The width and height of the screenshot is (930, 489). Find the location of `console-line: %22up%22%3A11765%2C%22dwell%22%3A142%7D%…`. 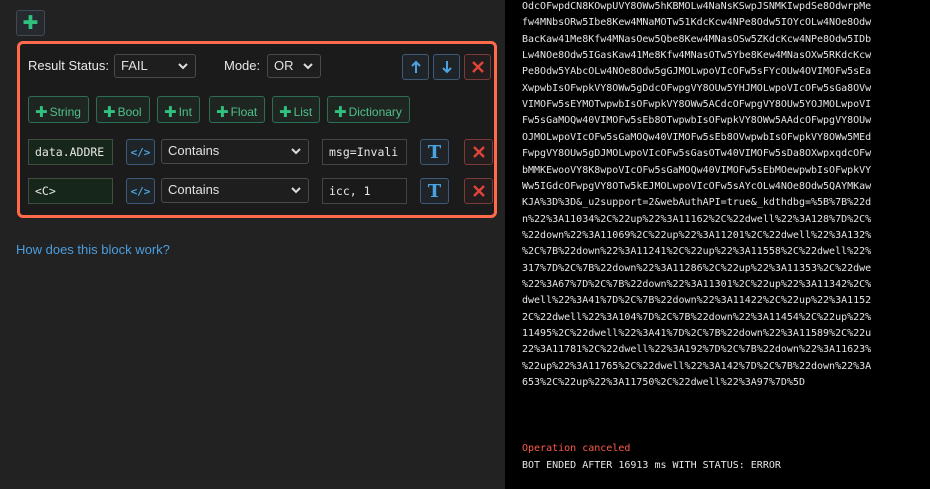

console-line: %22up%22%3A11765%2C%22dwell%22%3A142%7D%… is located at coordinates (697, 366).